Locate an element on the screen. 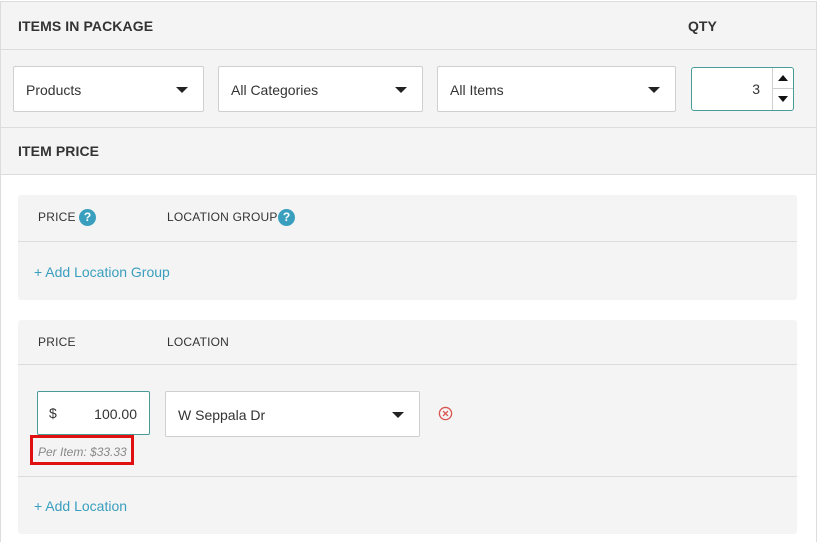  add-location-link: + Add Location is located at coordinates (80, 506).